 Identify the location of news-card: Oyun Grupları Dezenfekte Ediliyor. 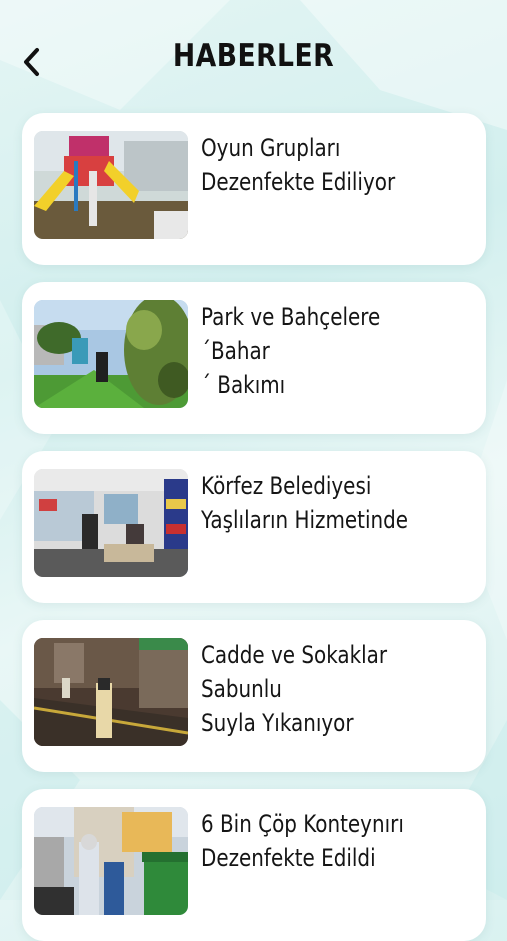
(254, 189).